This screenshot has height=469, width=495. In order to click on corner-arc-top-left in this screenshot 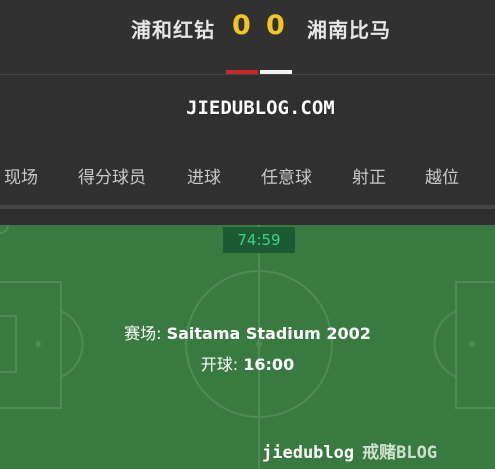, I will do `click(4, 229)`.